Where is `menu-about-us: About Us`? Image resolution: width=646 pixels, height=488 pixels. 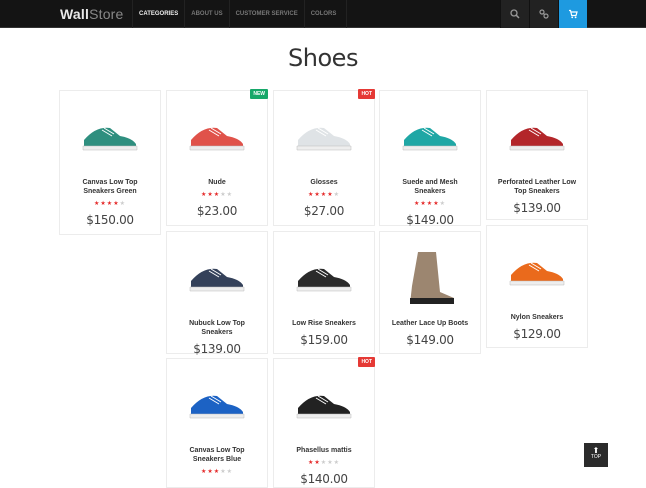 menu-about-us: About Us is located at coordinates (206, 14).